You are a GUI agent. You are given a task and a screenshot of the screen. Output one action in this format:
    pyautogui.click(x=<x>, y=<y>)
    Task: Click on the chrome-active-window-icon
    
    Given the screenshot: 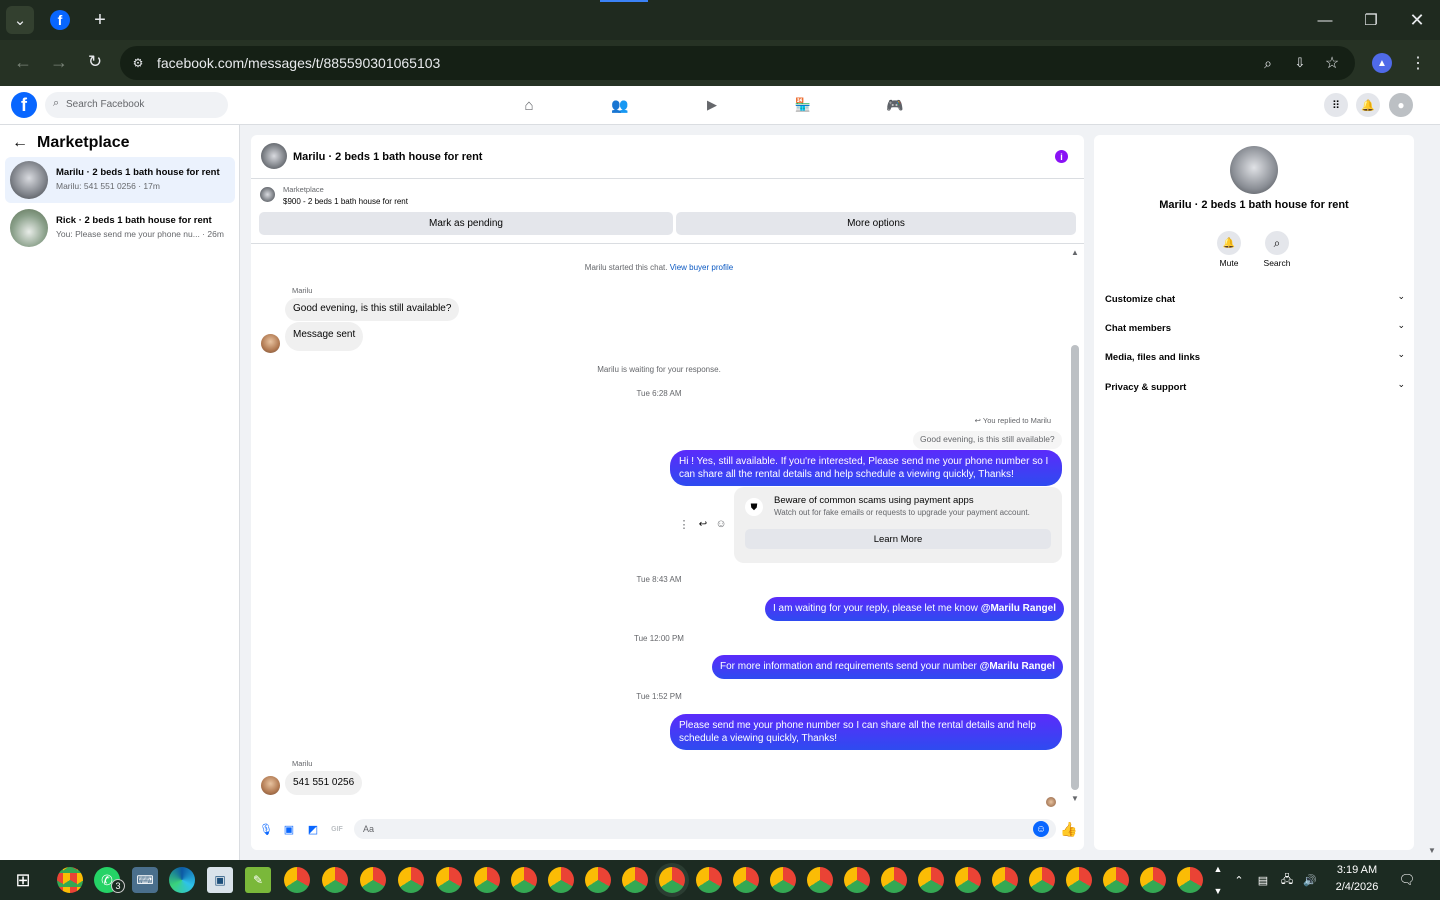 What is the action you would take?
    pyautogui.click(x=672, y=880)
    